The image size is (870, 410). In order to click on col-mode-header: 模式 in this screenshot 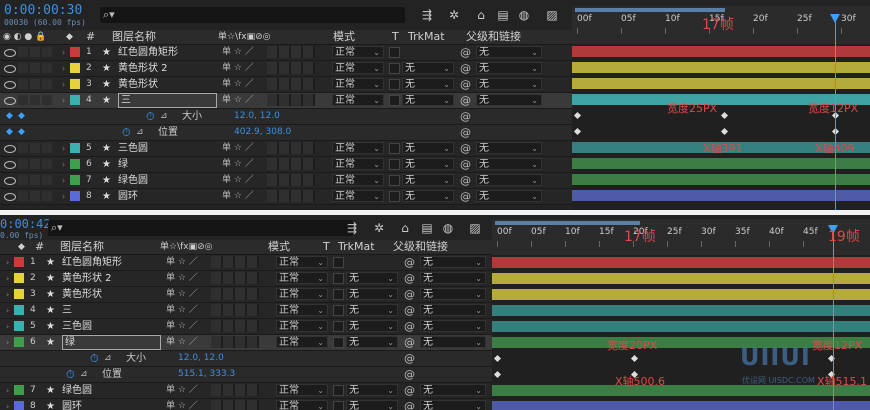, I will do `click(344, 37)`.